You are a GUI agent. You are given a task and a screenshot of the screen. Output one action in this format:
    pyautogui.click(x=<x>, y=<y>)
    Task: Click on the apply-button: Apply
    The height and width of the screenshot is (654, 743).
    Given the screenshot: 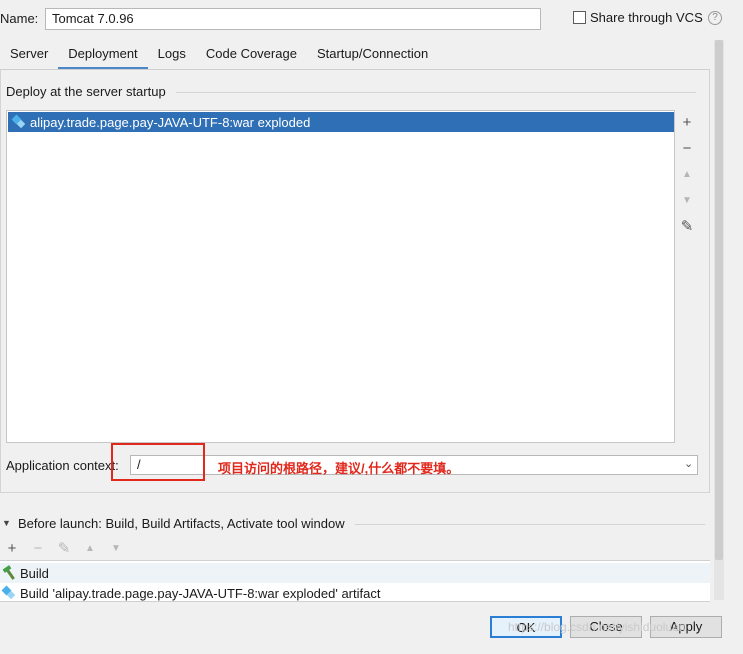 What is the action you would take?
    pyautogui.click(x=686, y=627)
    